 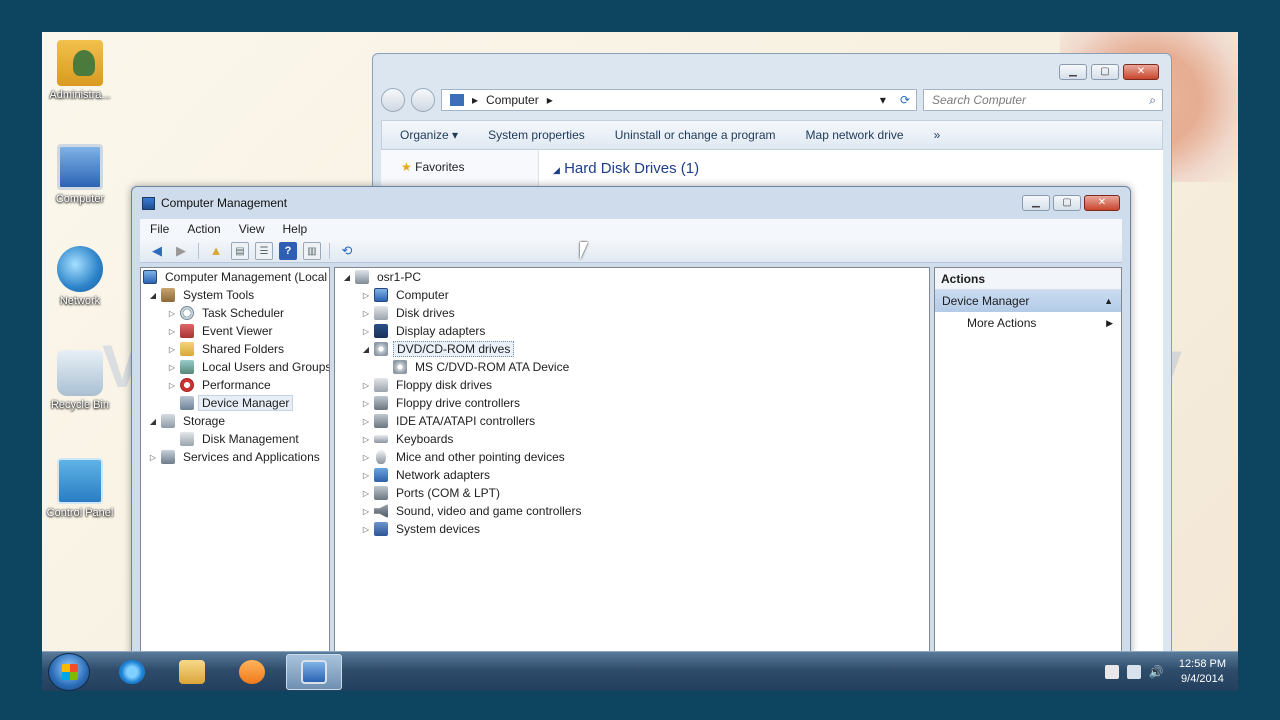 What do you see at coordinates (679, 100) in the screenshot?
I see `address-bar: ▸ Computer ▸ ▾ ⟳` at bounding box center [679, 100].